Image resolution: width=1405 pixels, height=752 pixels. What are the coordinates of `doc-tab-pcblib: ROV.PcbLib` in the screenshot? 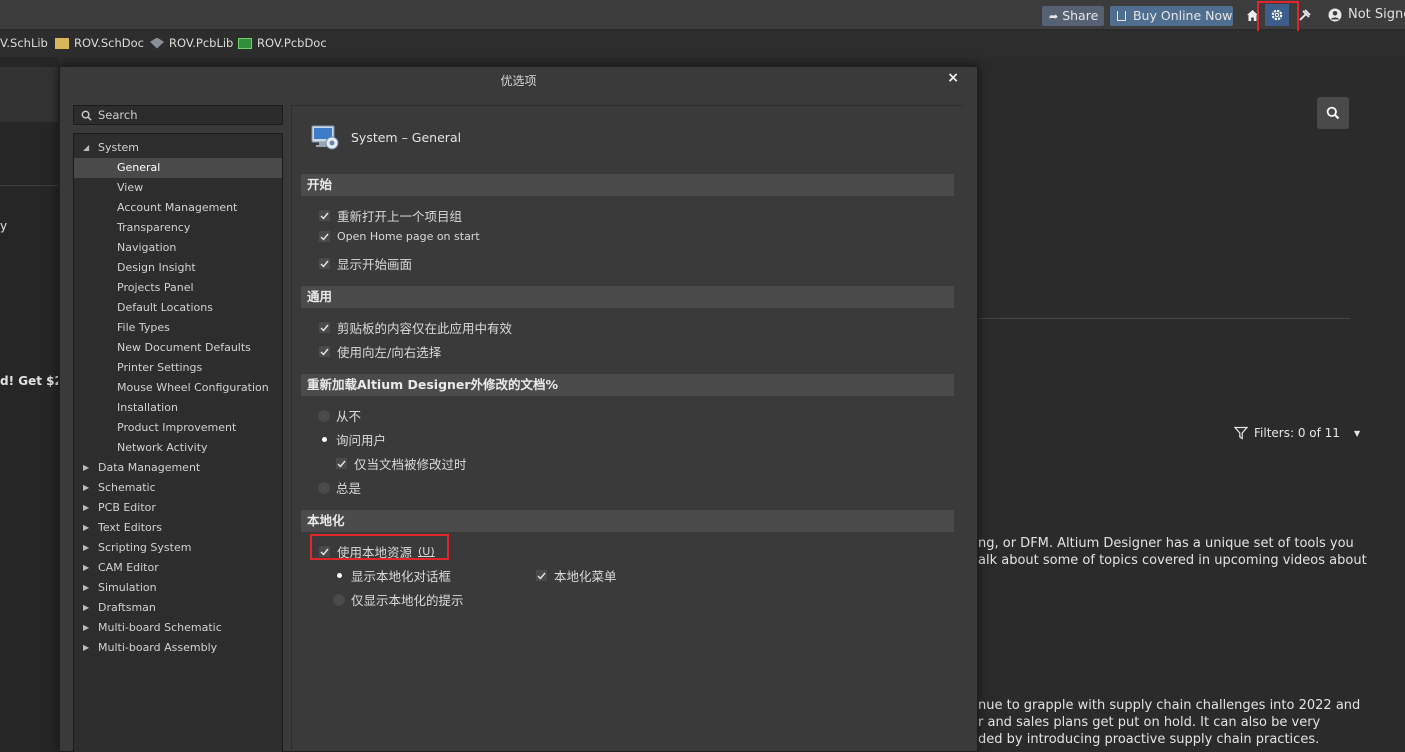 It's located at (191, 43).